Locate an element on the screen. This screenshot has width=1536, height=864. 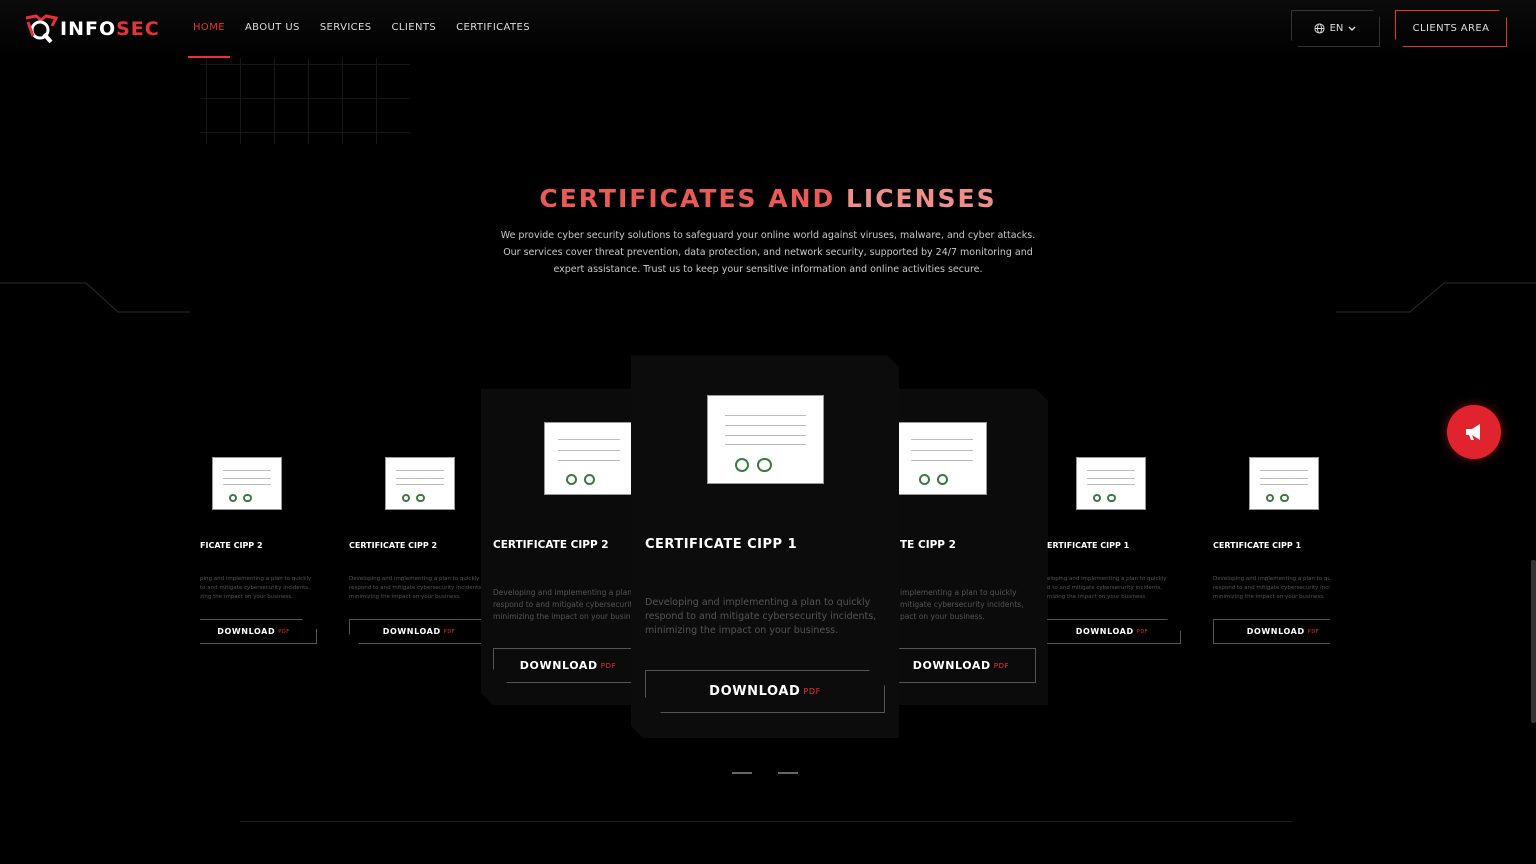
megaphone-icon is located at coordinates (1473, 432).